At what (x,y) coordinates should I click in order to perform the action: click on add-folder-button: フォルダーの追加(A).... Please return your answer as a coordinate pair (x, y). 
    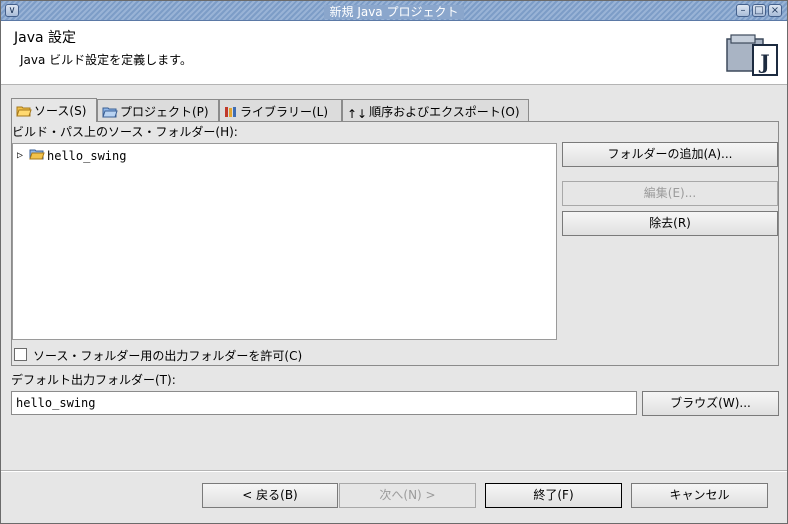
    Looking at the image, I should click on (670, 154).